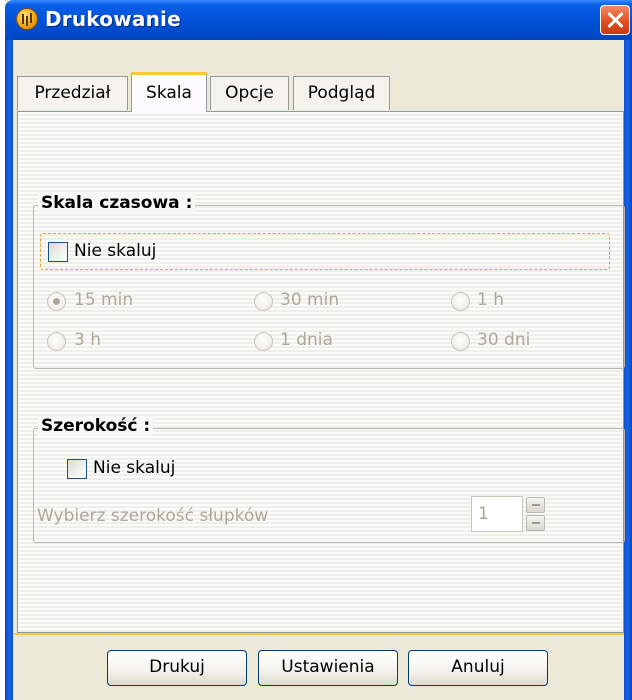 The image size is (632, 700). I want to click on tab-opcje: Opcje, so click(249, 93).